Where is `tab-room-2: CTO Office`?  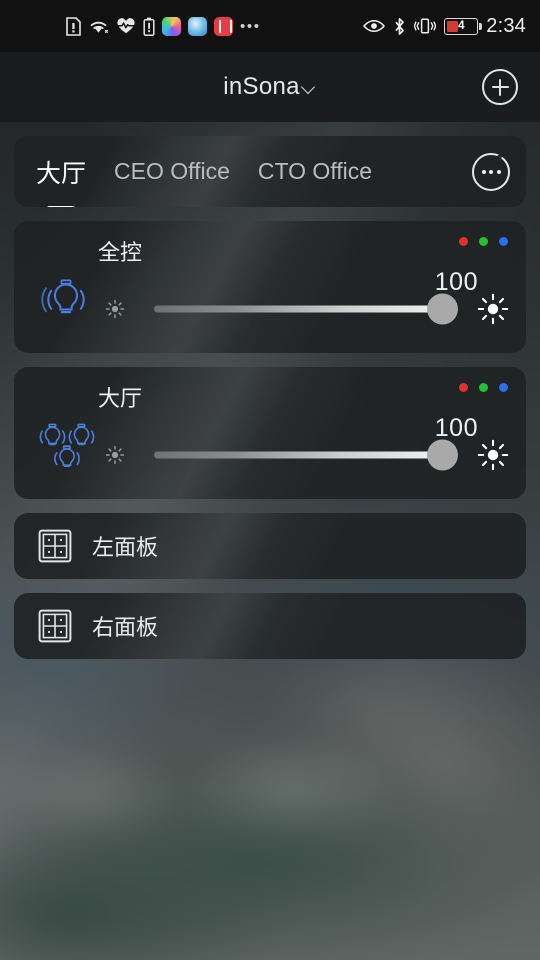
tab-room-2: CTO Office is located at coordinates (315, 171).